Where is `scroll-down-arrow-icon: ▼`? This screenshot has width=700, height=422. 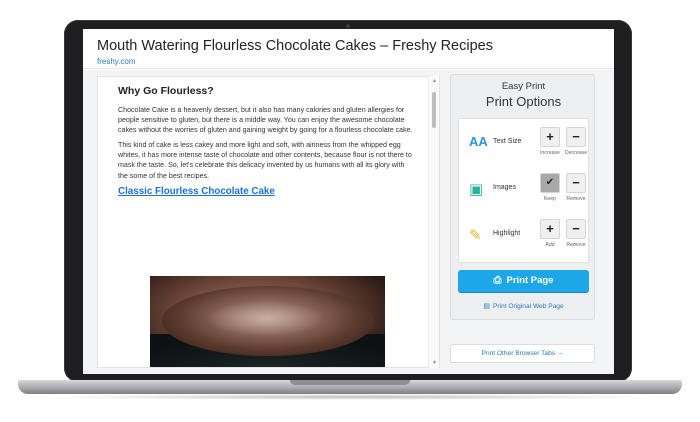 scroll-down-arrow-icon: ▼ is located at coordinates (434, 363).